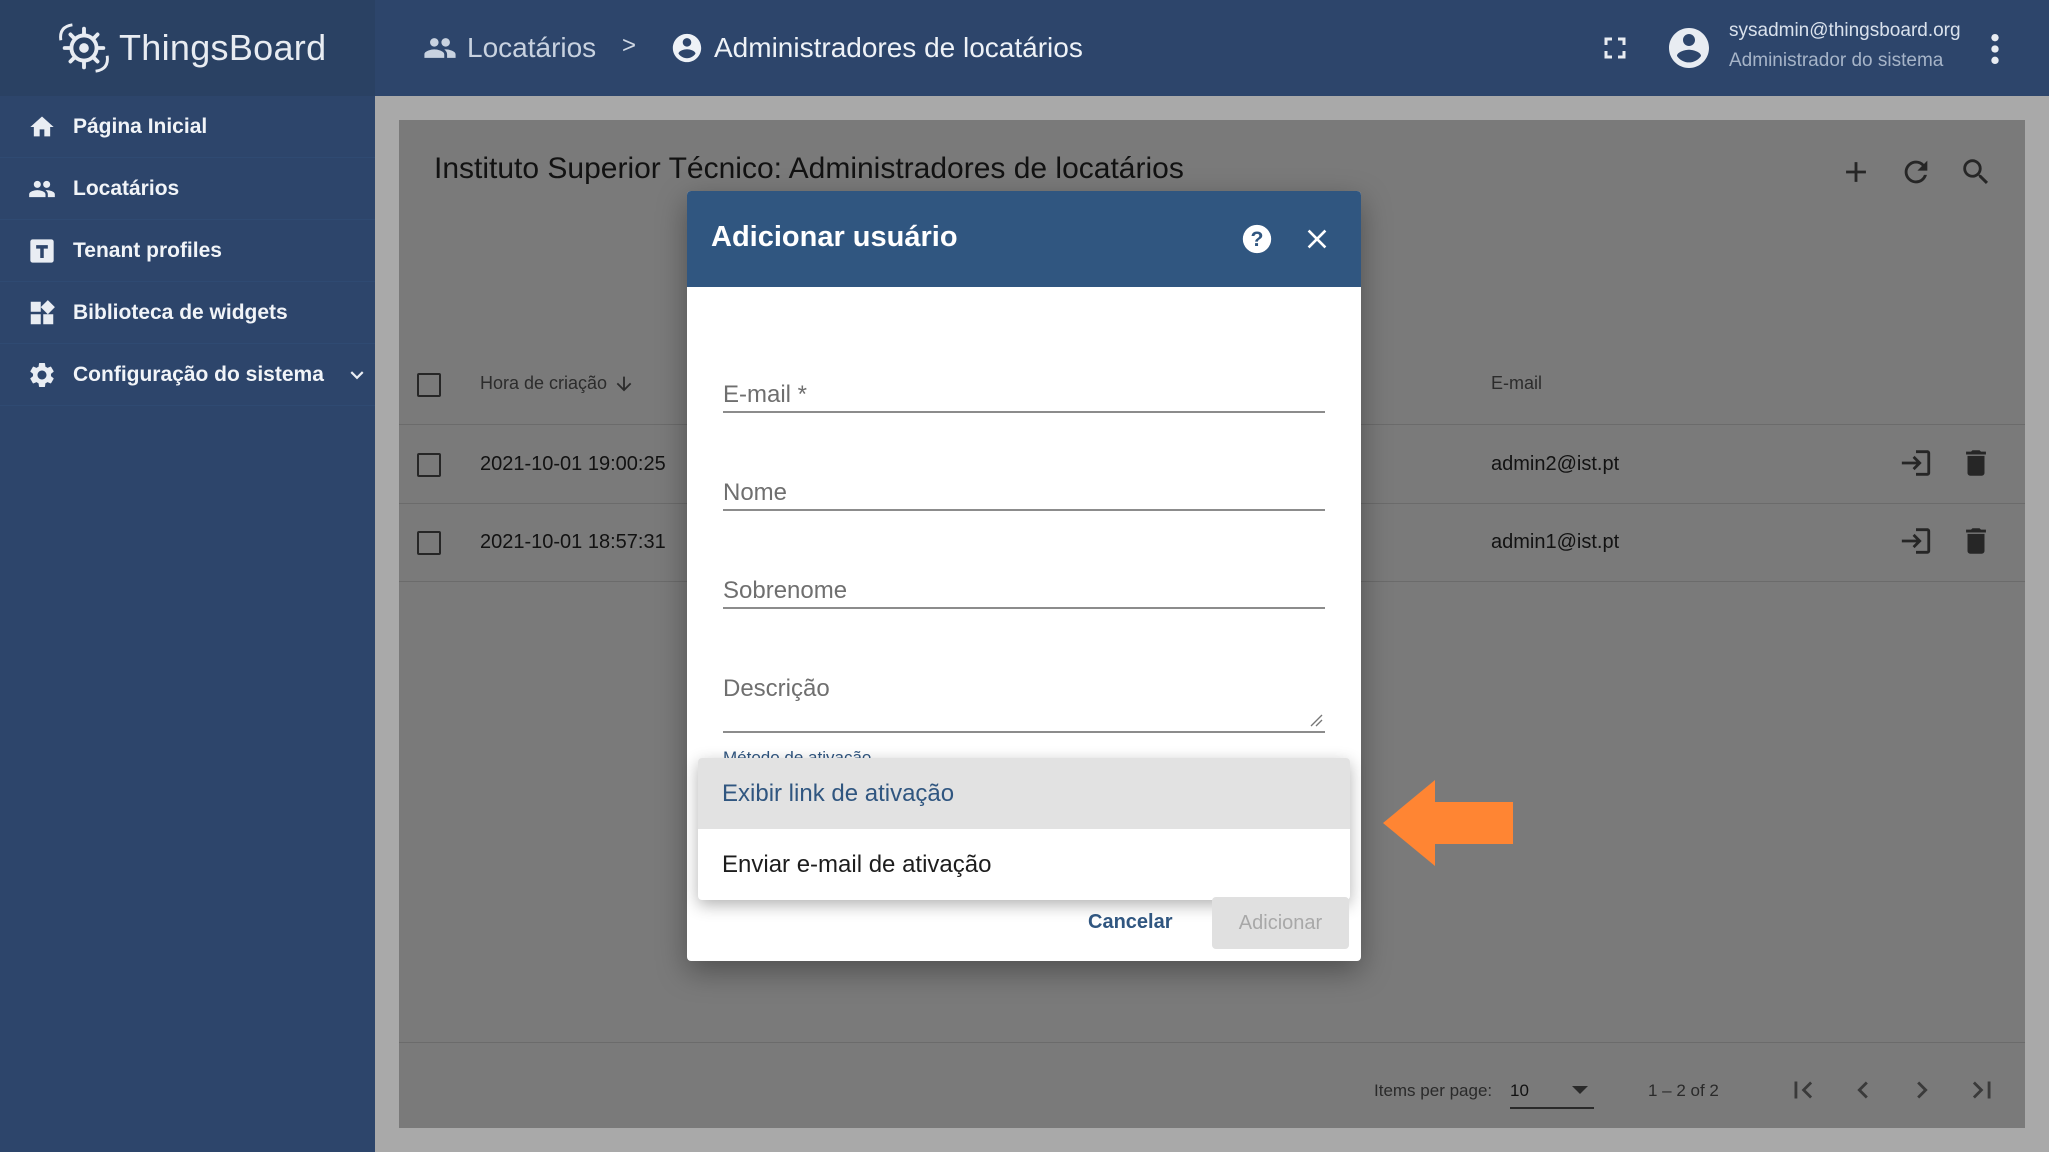  Describe the element at coordinates (1130, 922) in the screenshot. I see `cancel-button: Cancelar` at that location.